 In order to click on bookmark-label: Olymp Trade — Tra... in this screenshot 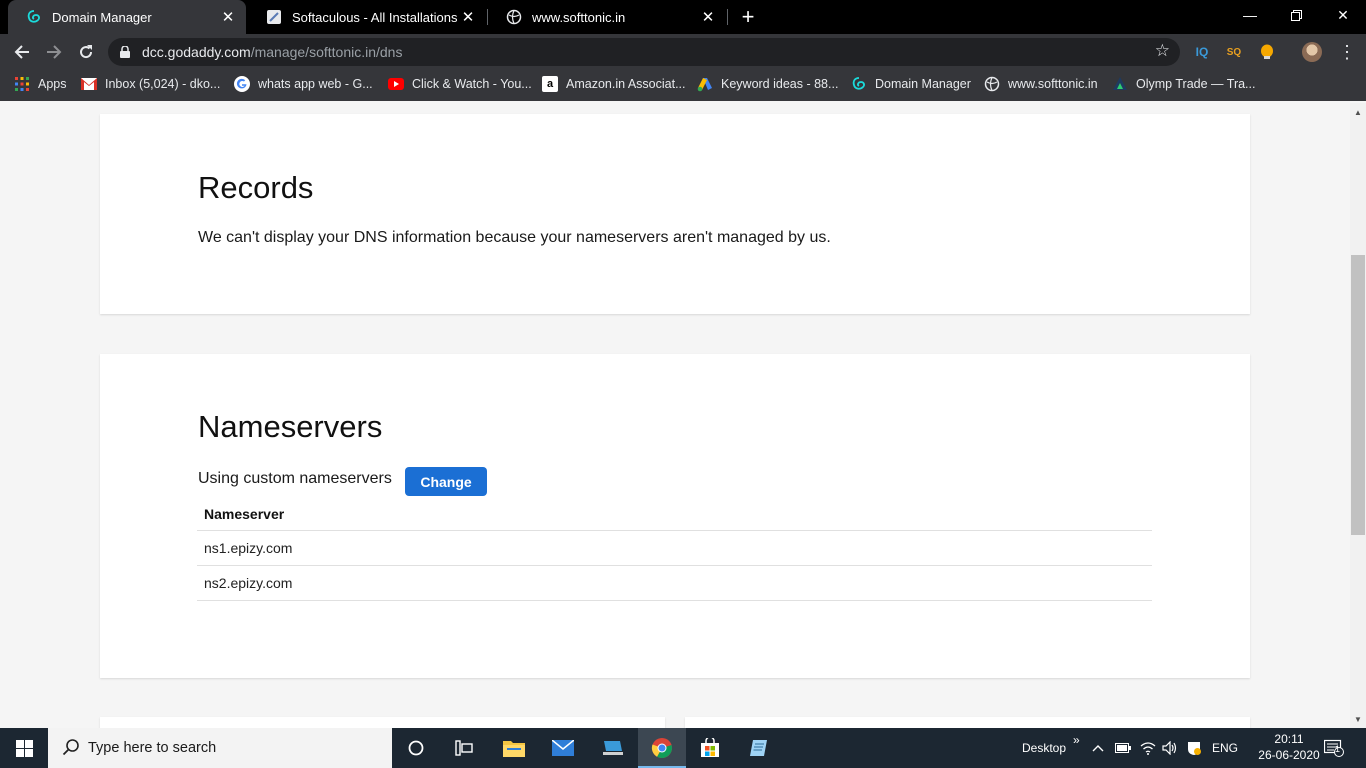, I will do `click(1196, 84)`.